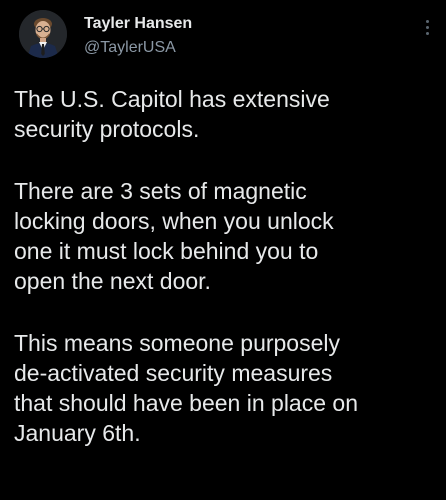 The height and width of the screenshot is (500, 446). I want to click on text-line: locking doors, when you unlock, so click(174, 221).